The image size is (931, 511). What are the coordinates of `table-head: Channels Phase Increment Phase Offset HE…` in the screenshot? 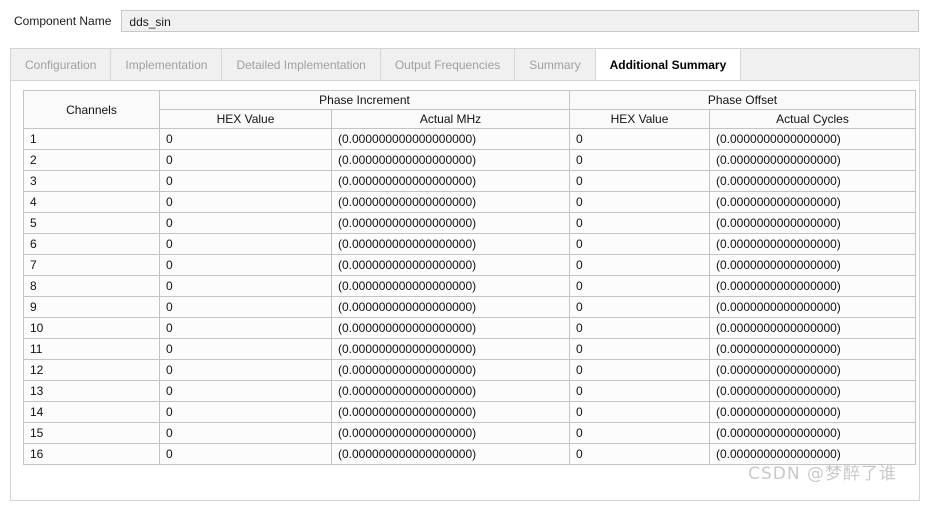 It's located at (469, 109).